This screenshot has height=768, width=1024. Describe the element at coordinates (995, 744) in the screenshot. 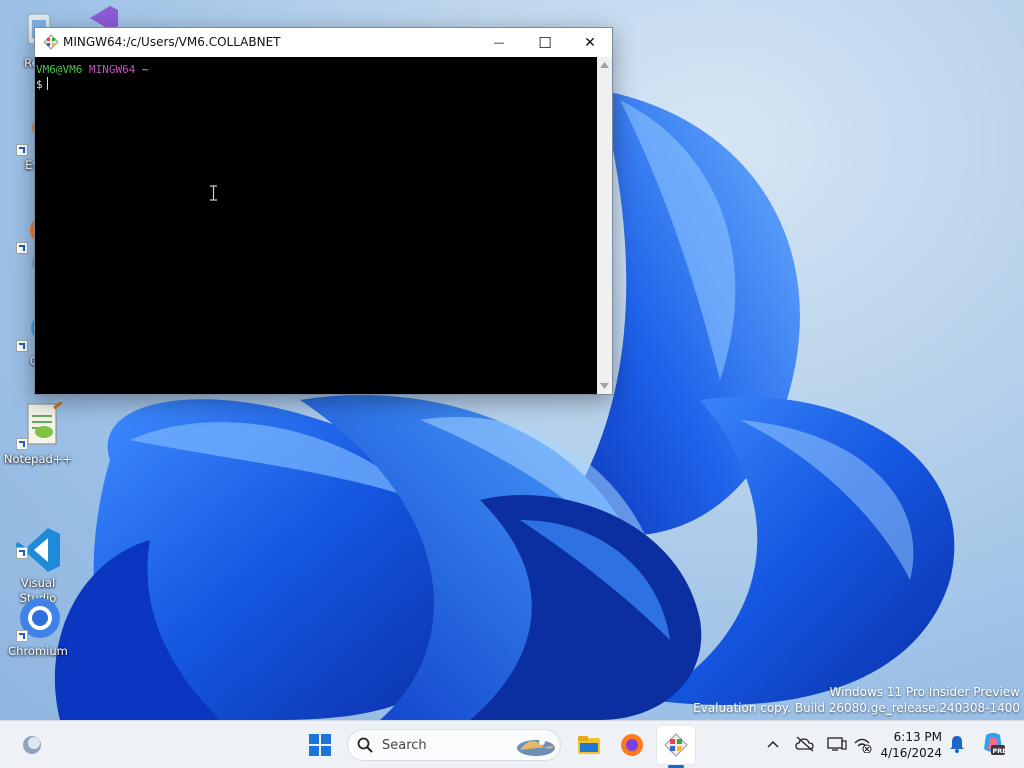

I see `copilot-icon: PRE` at that location.